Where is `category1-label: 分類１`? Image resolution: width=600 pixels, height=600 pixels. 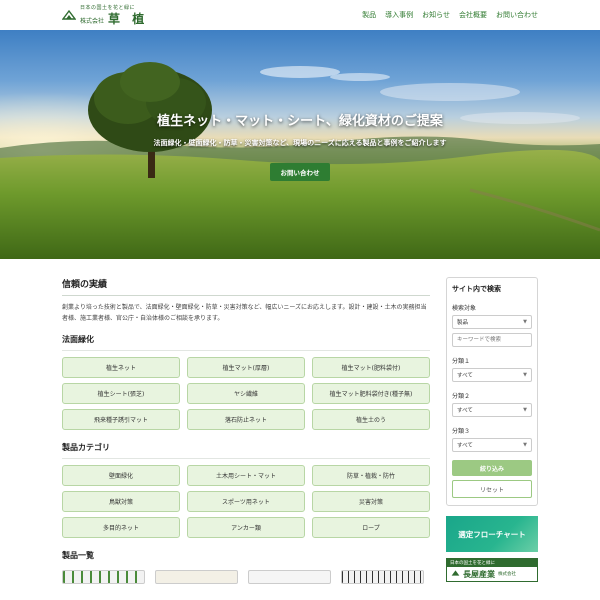 category1-label: 分類１ is located at coordinates (461, 361).